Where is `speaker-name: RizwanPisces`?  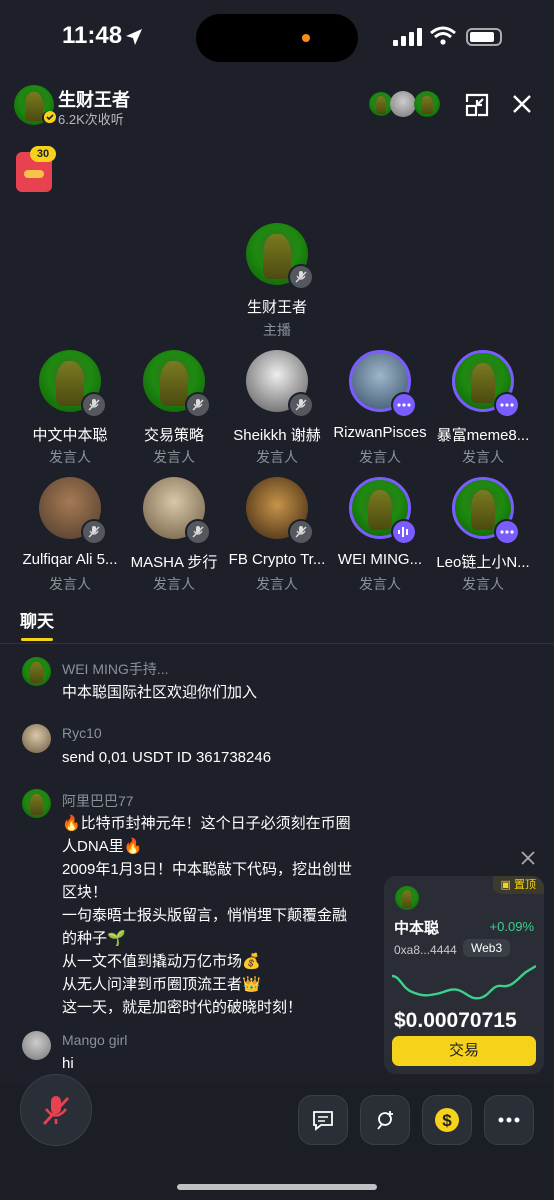 speaker-name: RizwanPisces is located at coordinates (380, 432).